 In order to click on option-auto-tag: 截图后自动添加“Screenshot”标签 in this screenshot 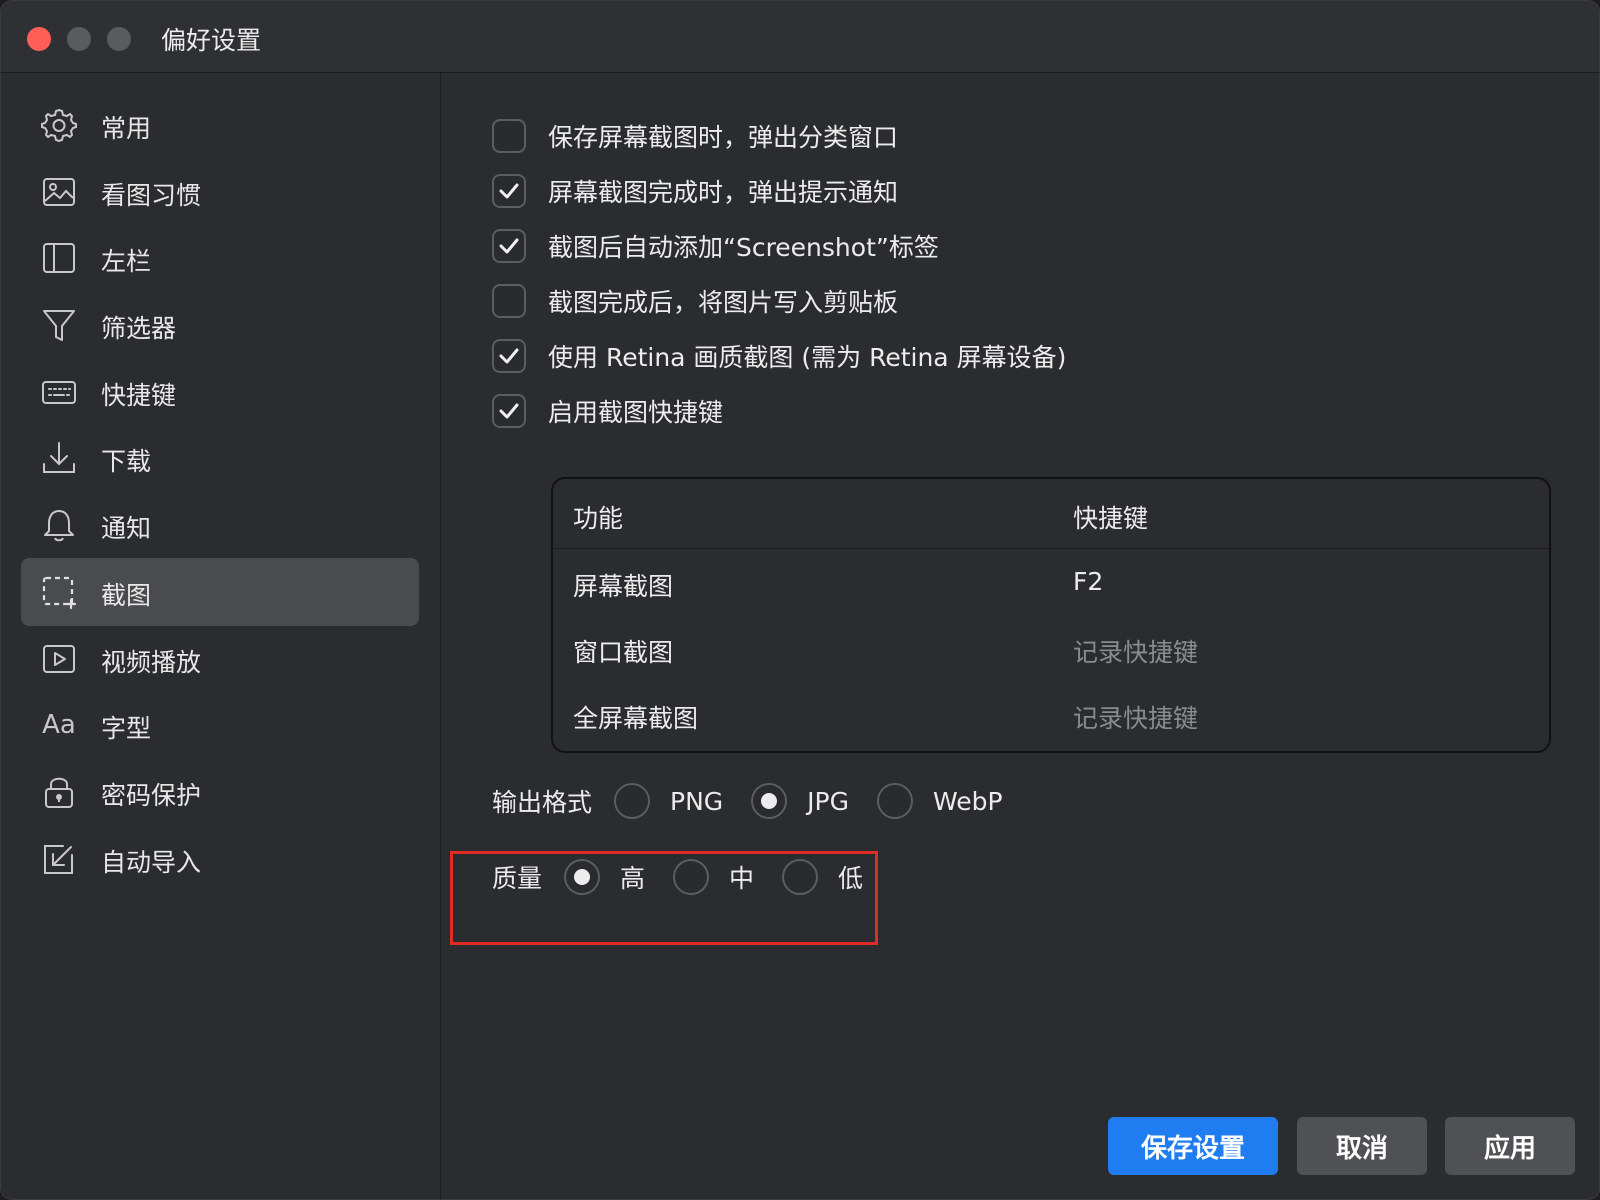, I will do `click(715, 246)`.